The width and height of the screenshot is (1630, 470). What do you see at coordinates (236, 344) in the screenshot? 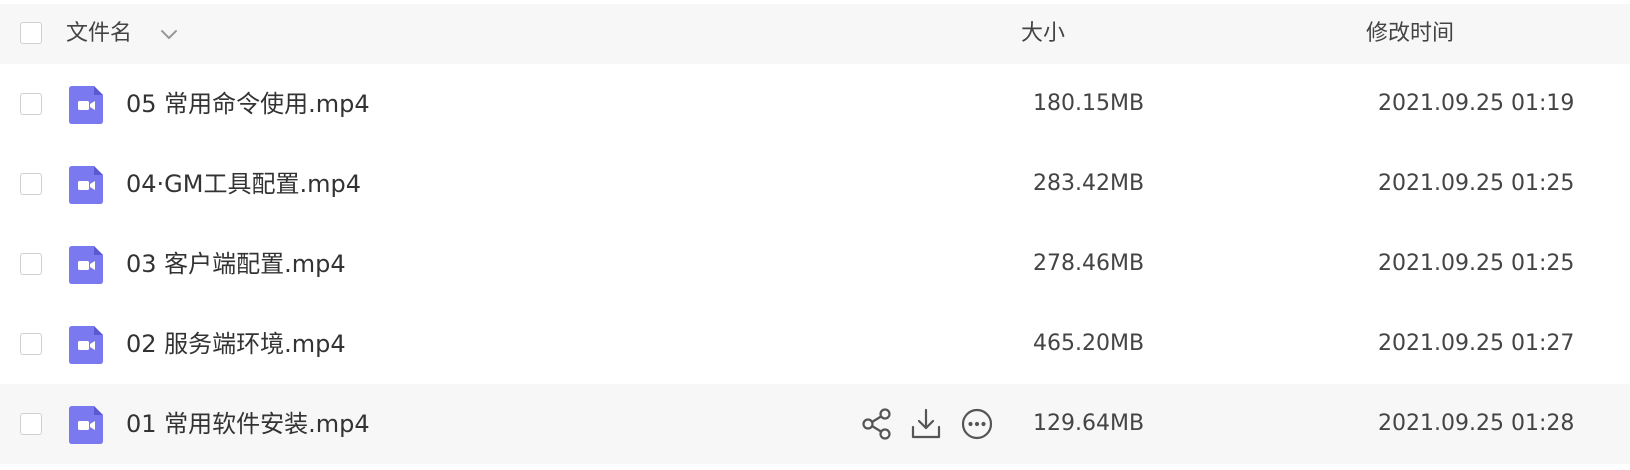
I see `file-name: 02 服务端环境.mp4` at bounding box center [236, 344].